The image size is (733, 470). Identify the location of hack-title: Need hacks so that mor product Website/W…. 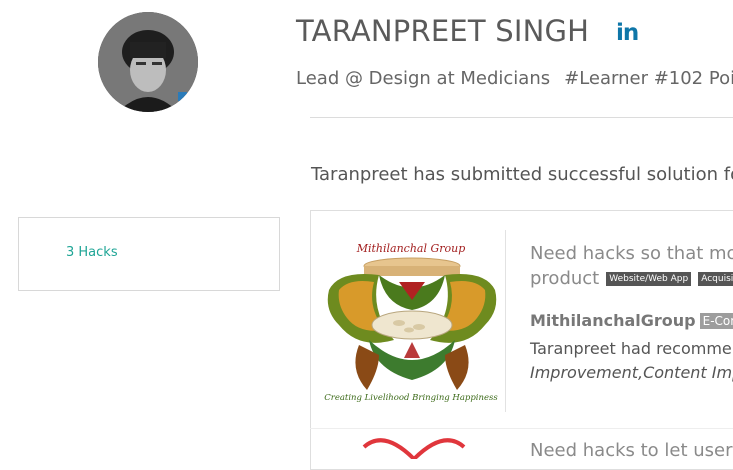
(631, 266).